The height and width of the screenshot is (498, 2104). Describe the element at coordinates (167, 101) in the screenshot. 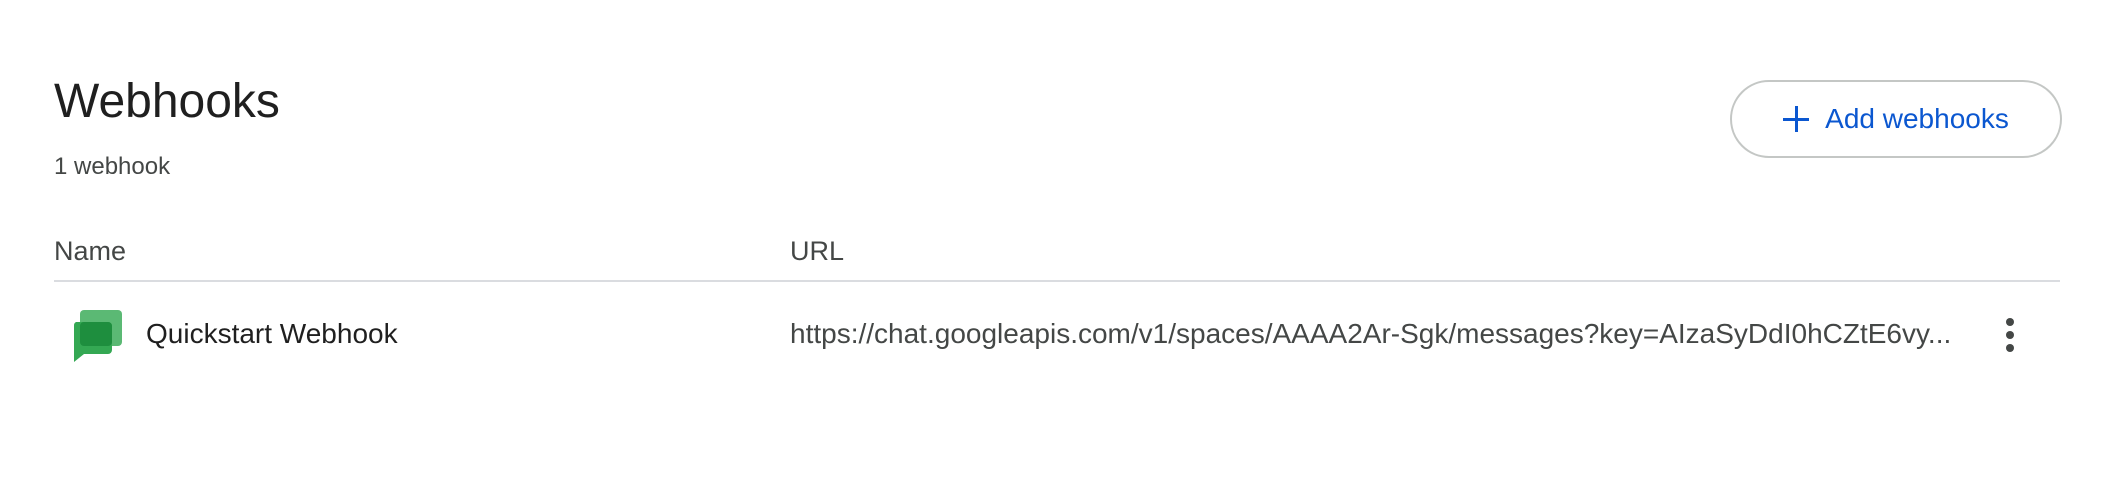

I see `page-title: Webhooks` at that location.